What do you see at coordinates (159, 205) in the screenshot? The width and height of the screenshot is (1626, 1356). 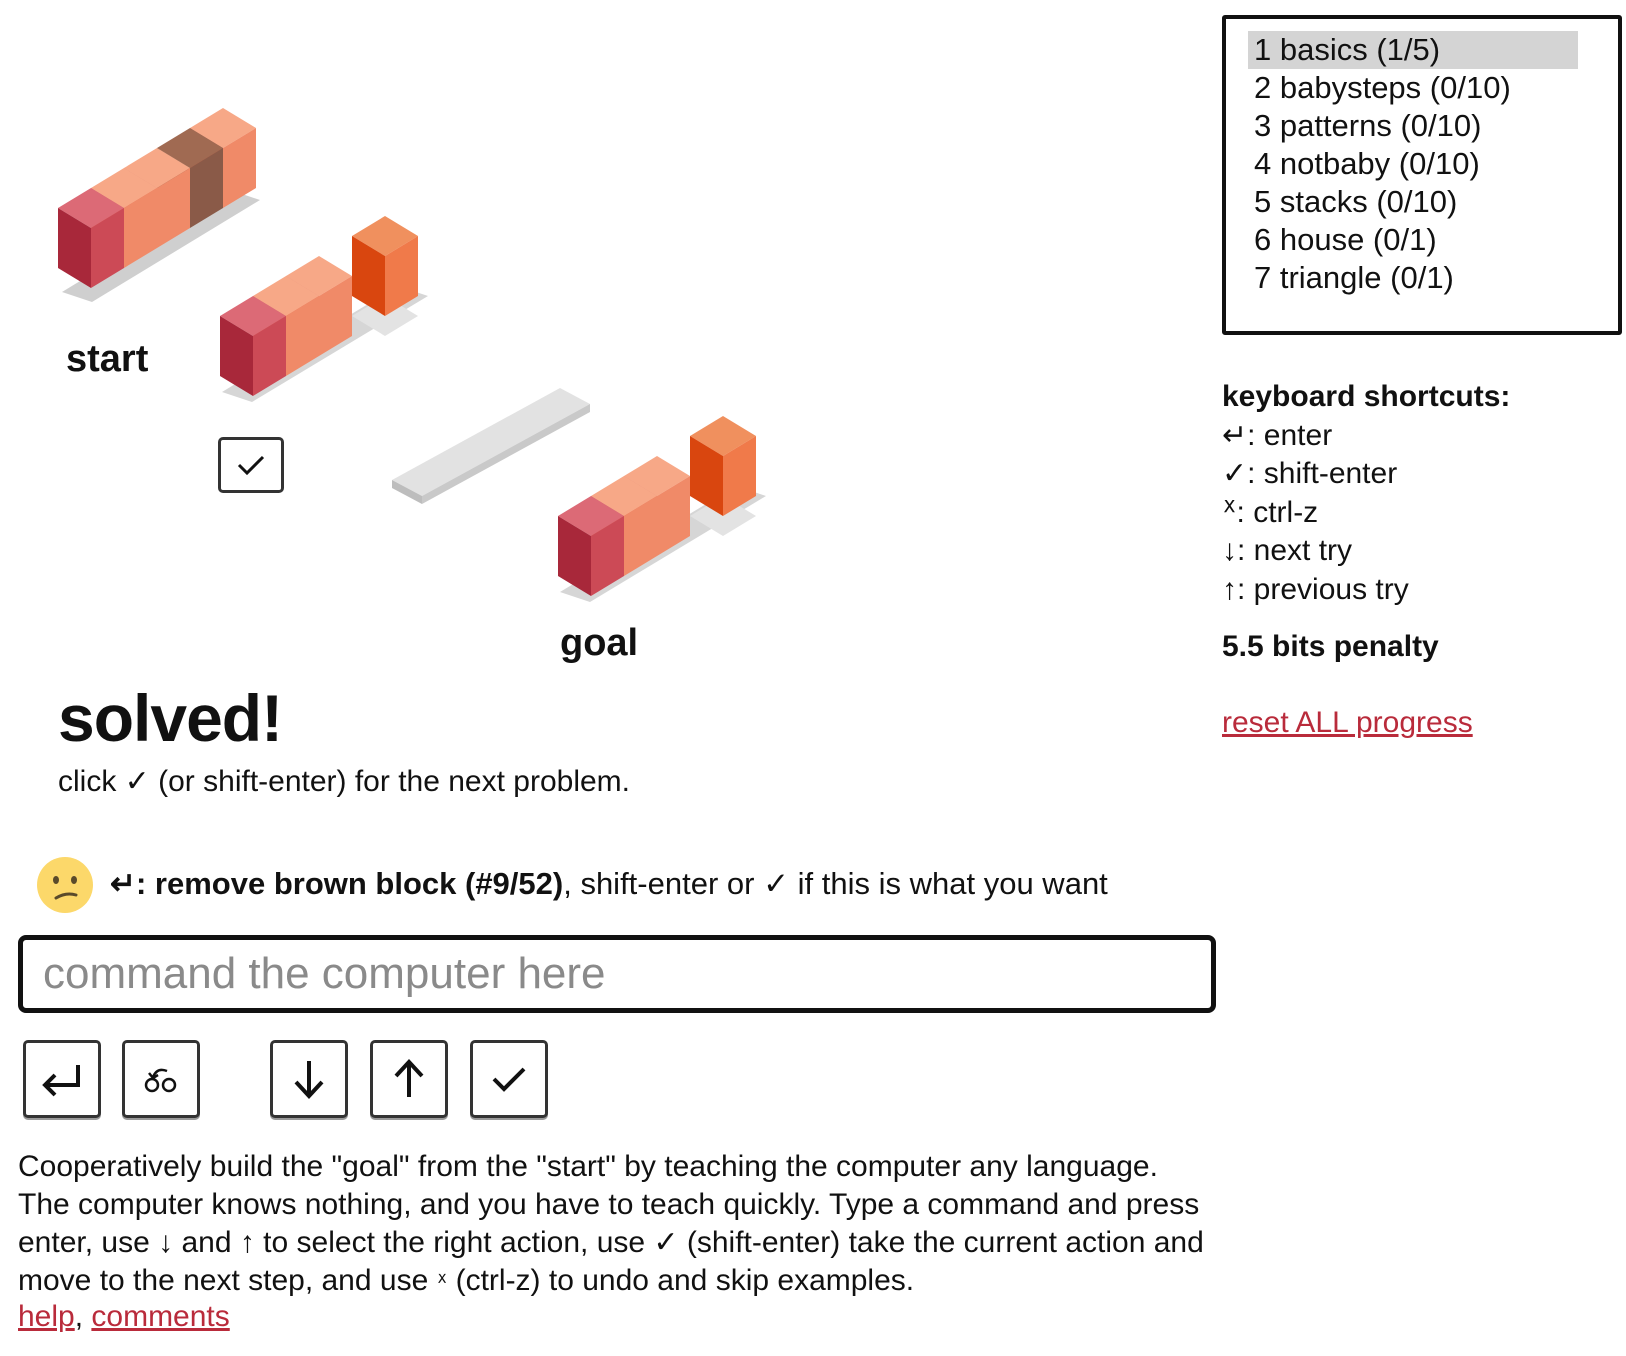 I see `start-blocks` at bounding box center [159, 205].